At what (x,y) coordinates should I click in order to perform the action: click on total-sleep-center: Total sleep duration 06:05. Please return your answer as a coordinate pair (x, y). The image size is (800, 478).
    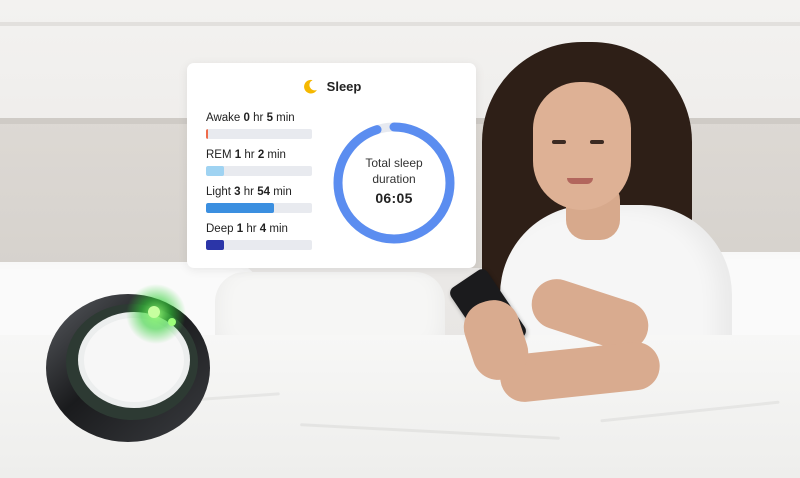
    Looking at the image, I should click on (394, 180).